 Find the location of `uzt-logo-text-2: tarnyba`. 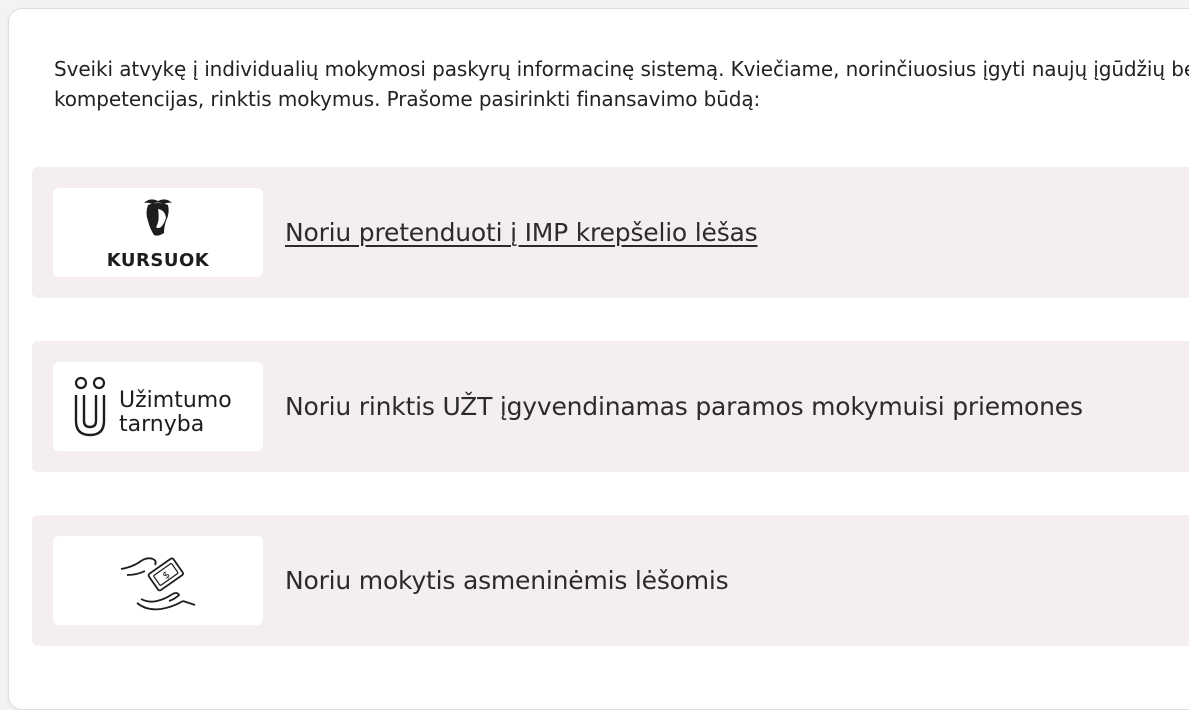

uzt-logo-text-2: tarnyba is located at coordinates (161, 424).